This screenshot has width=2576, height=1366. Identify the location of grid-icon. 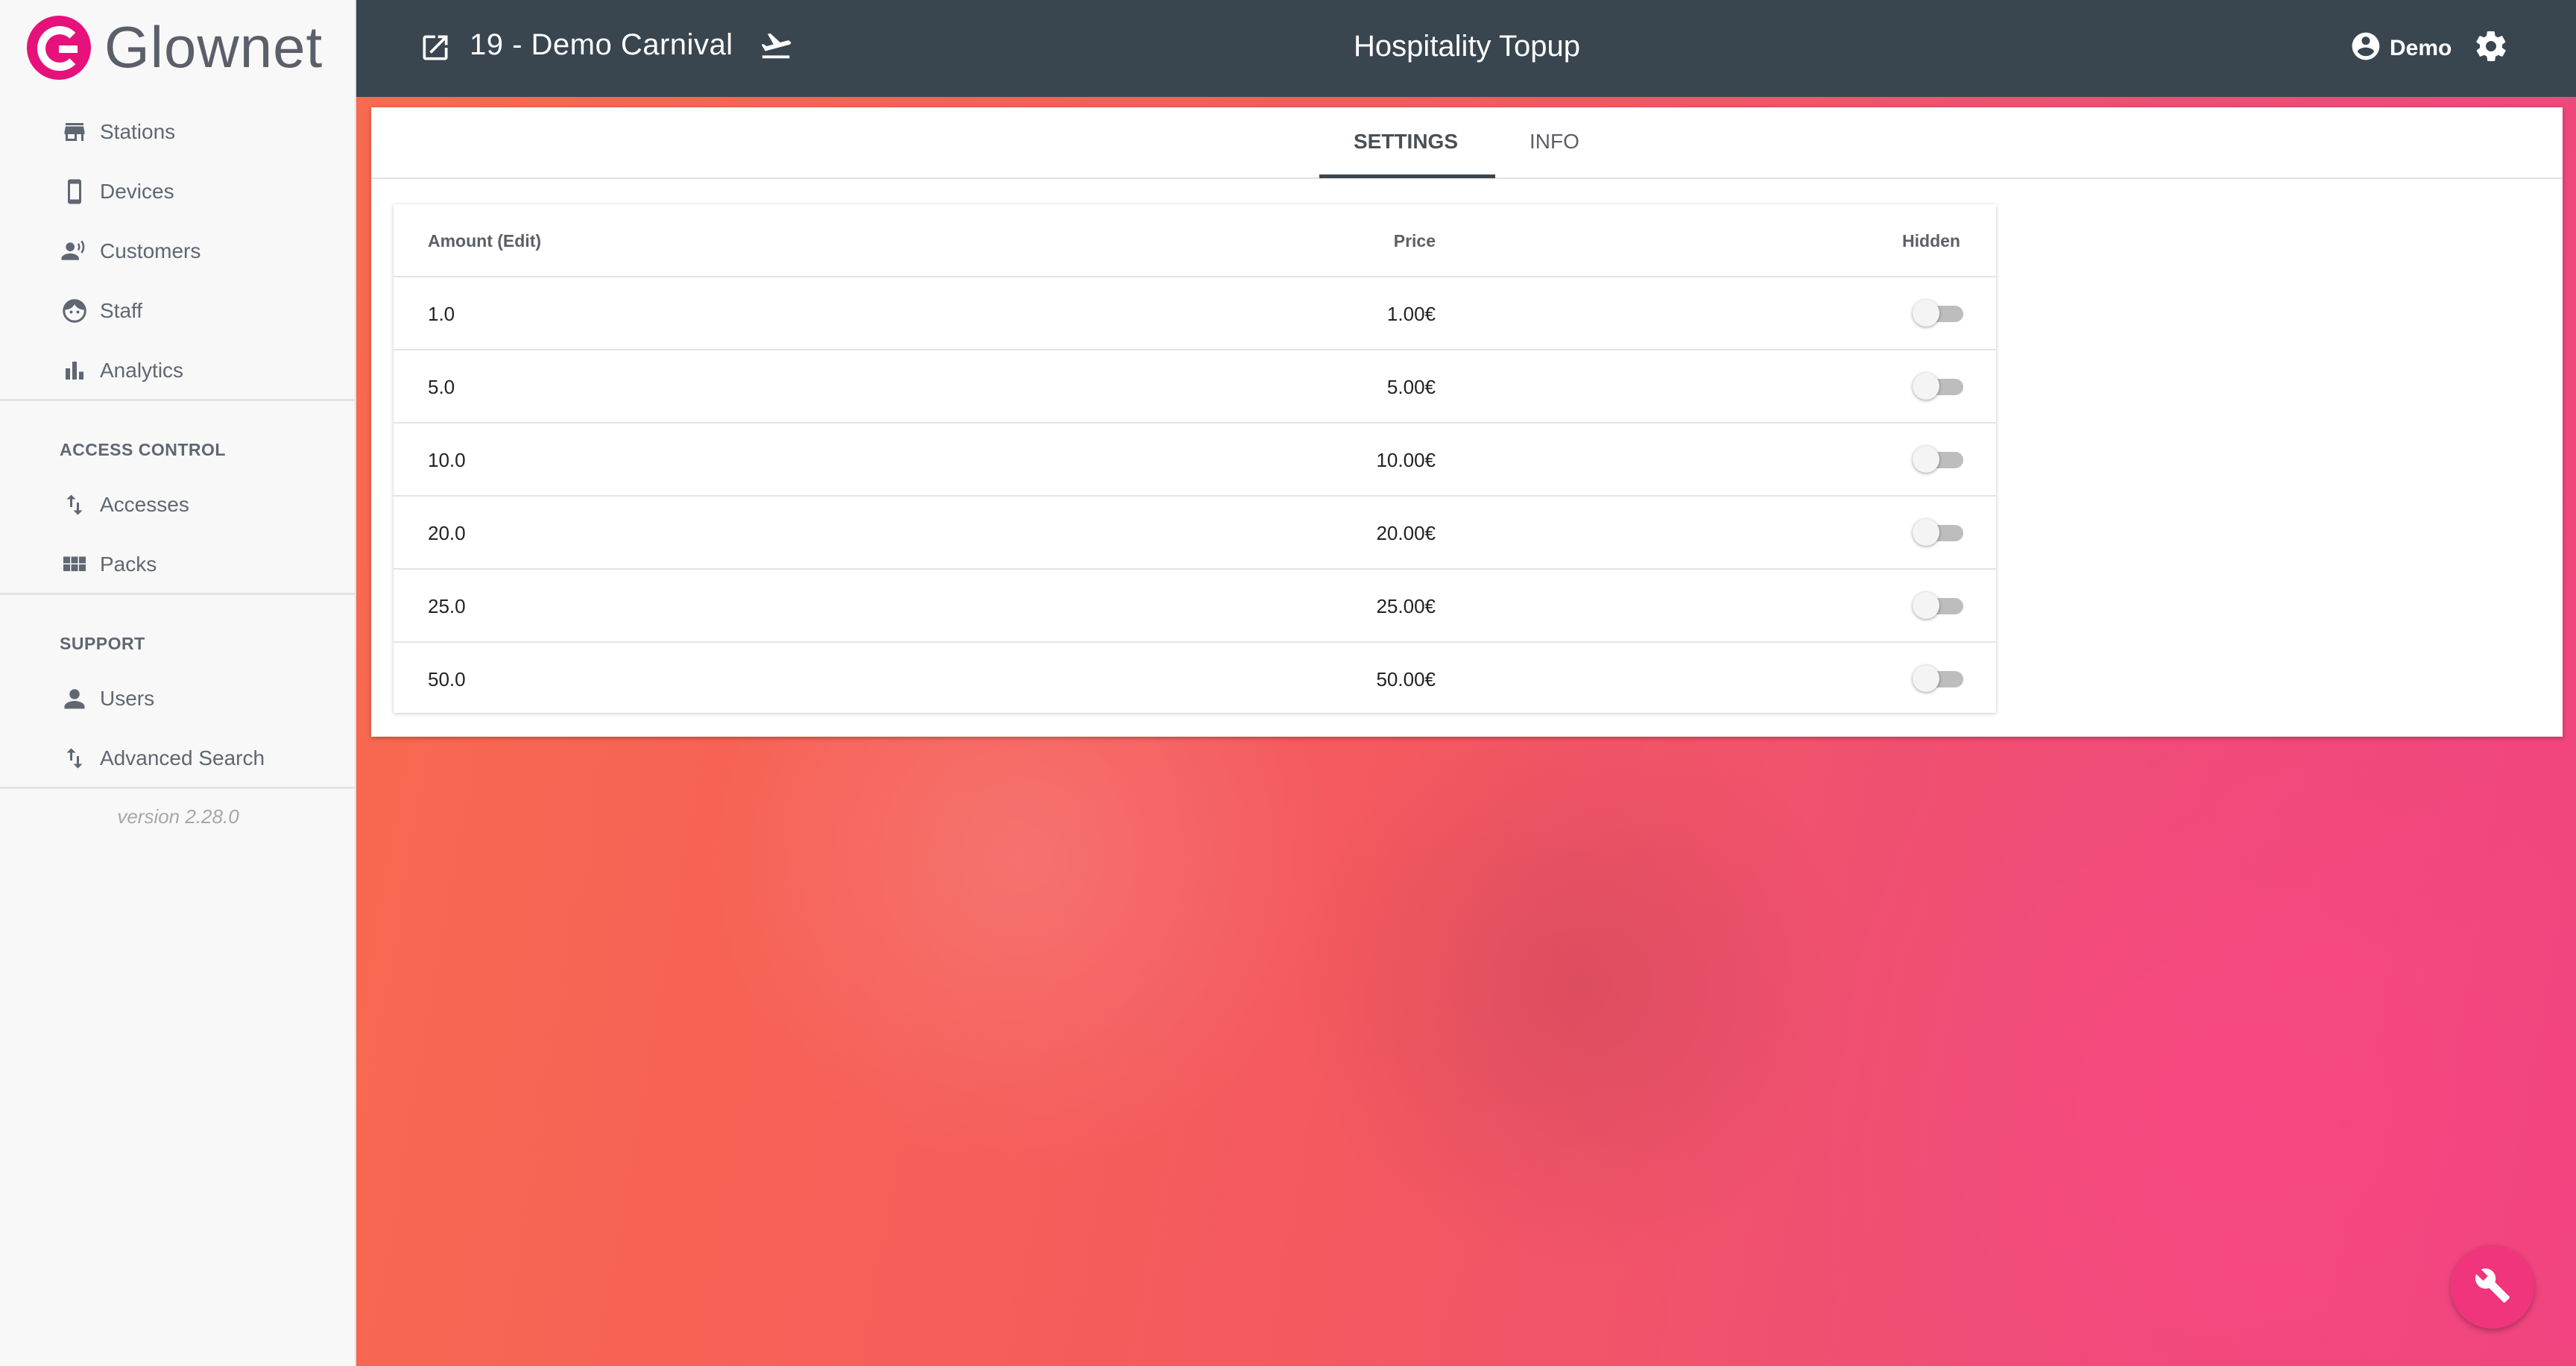
(74, 564).